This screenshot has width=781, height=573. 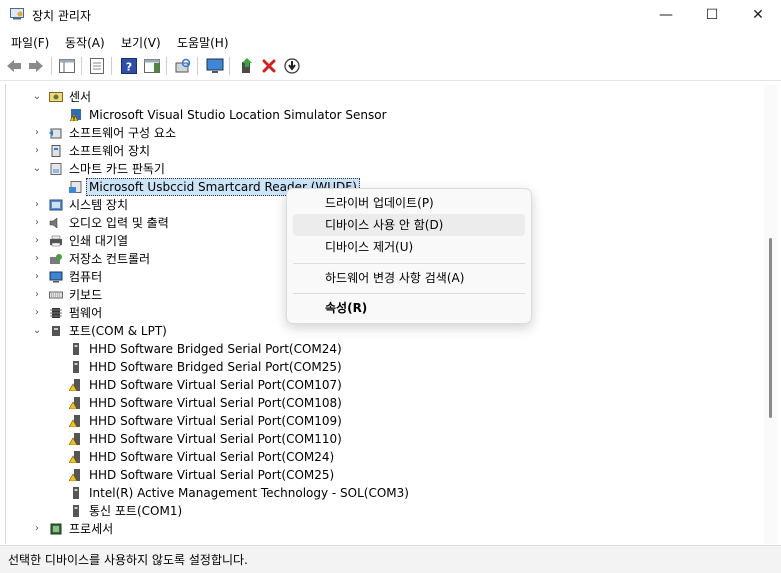 I want to click on tree-label: HHD Software Virtual Serial Port(COM107), so click(x=215, y=385).